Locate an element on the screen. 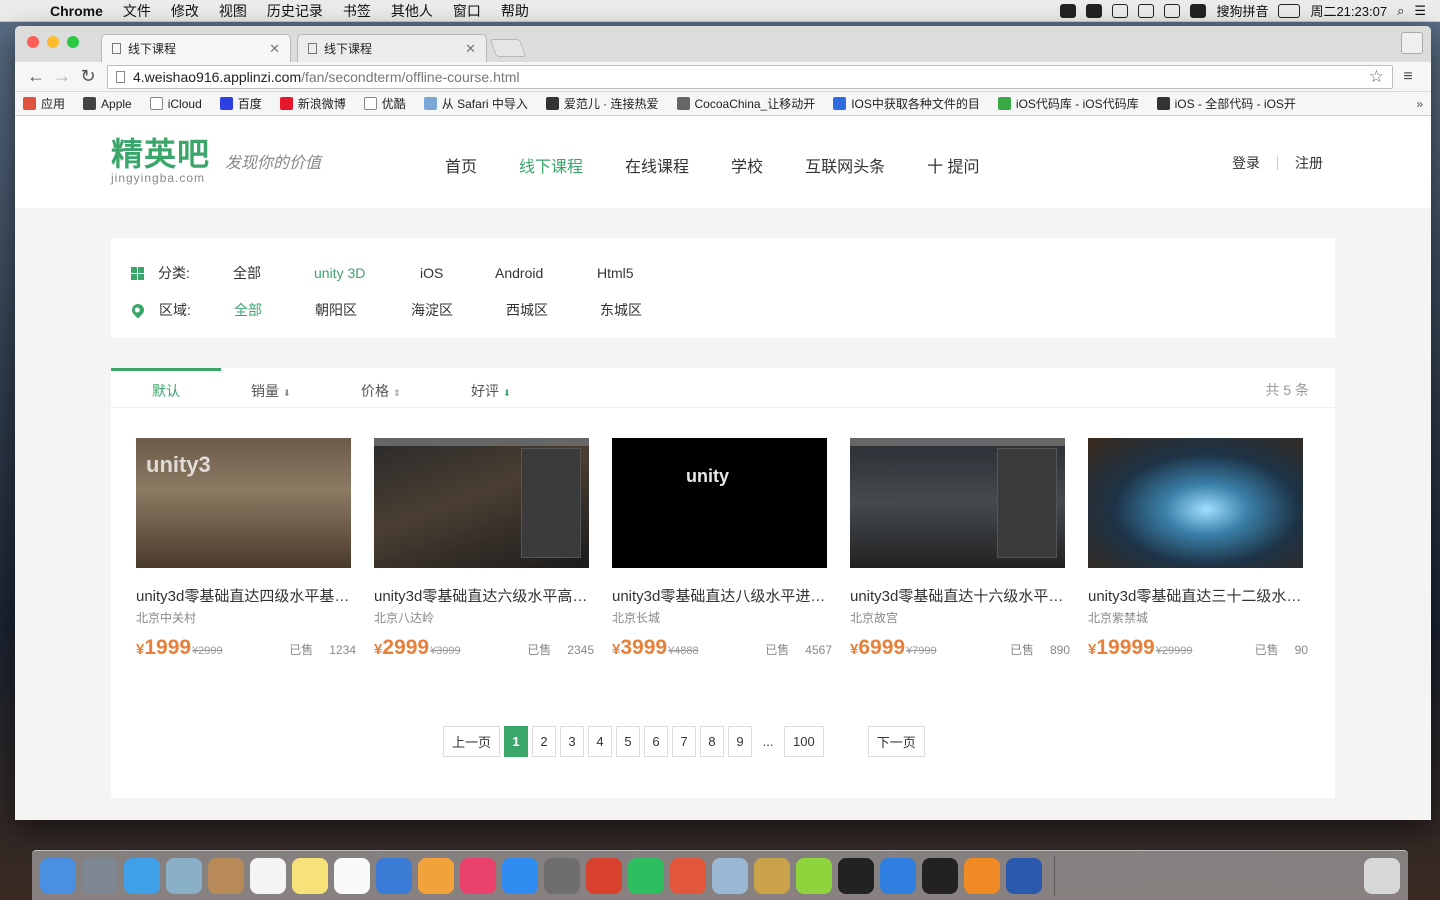  region-option: 朝阳区 is located at coordinates (363, 310).